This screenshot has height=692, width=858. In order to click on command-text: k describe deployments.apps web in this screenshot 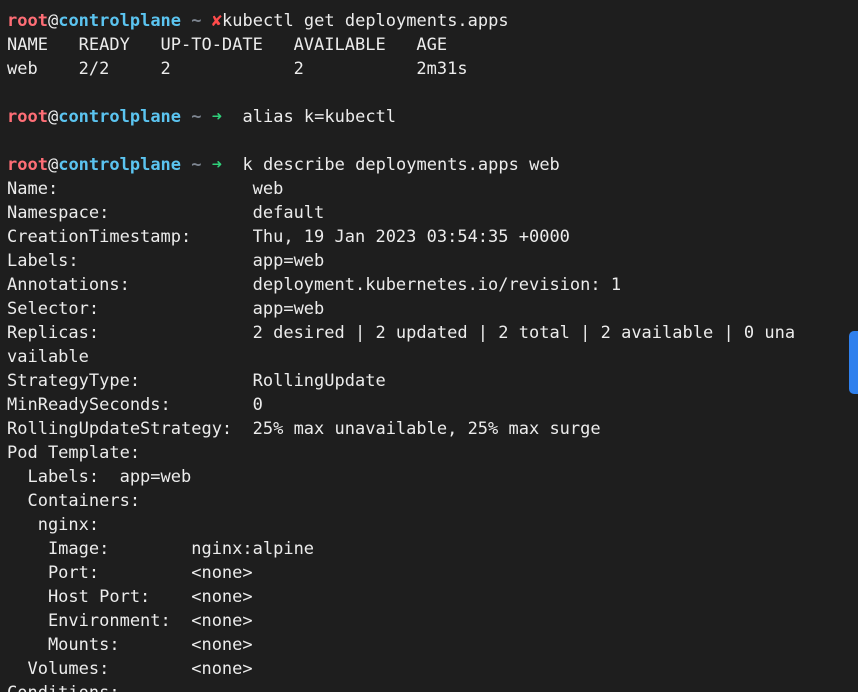, I will do `click(401, 165)`.